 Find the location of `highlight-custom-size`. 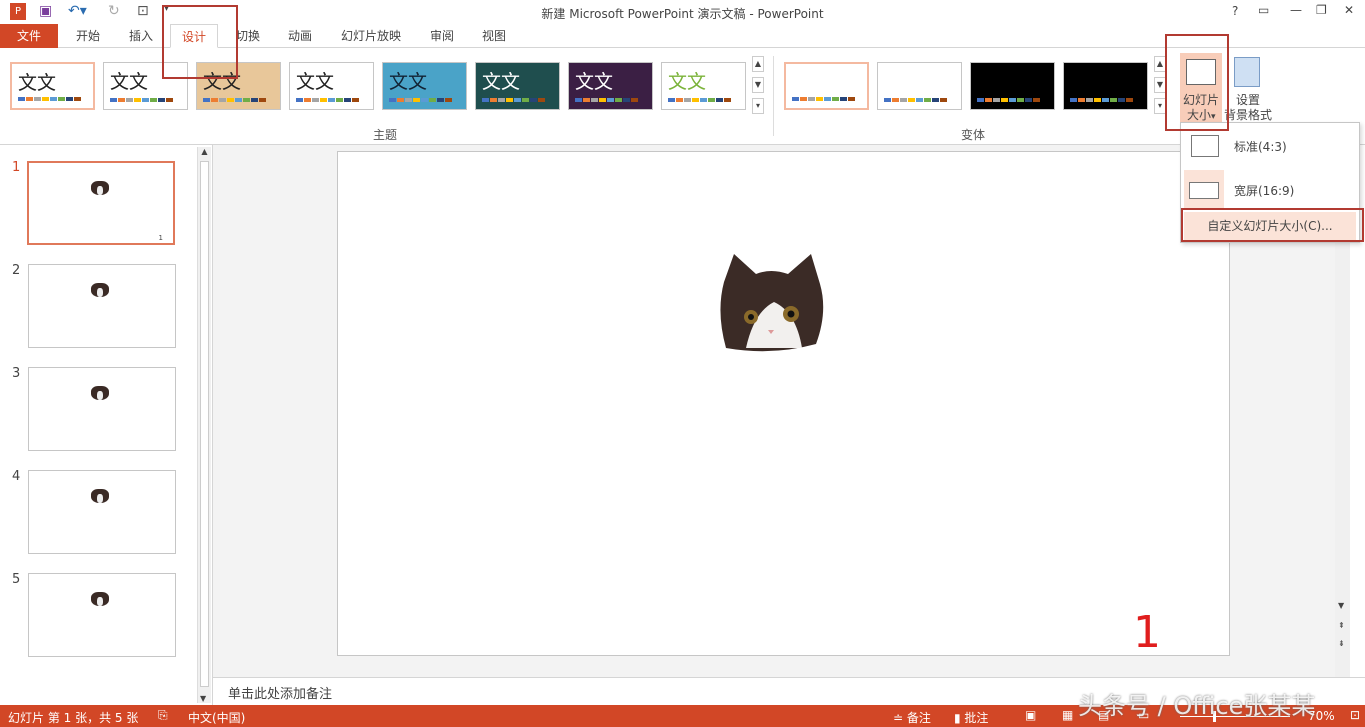

highlight-custom-size is located at coordinates (1272, 225).